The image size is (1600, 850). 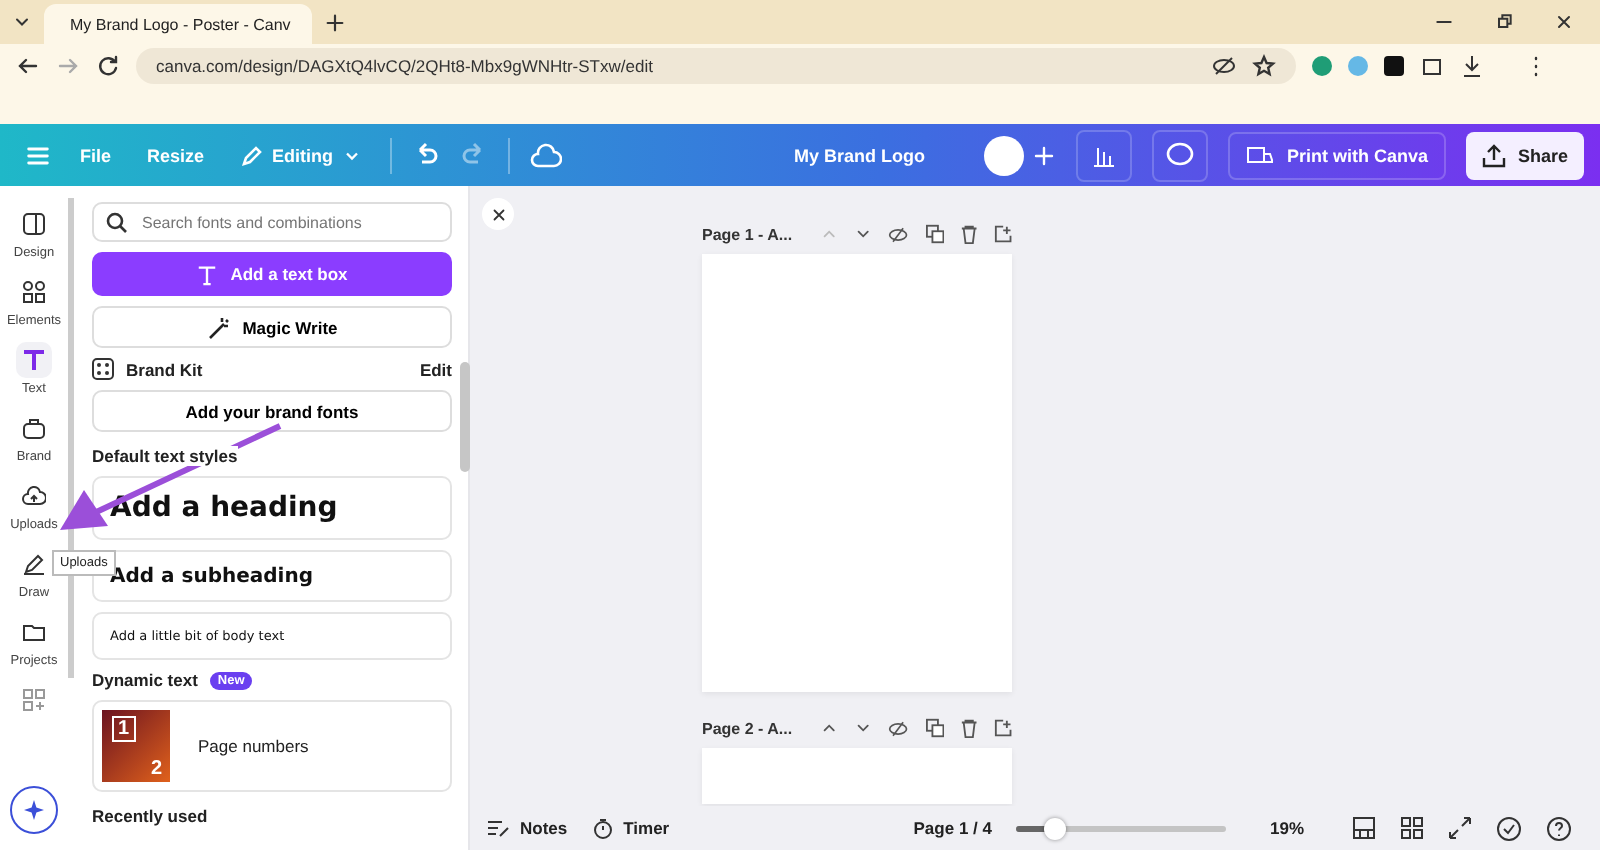 I want to click on address-bar: canva.com/design/DAGXtQ4lvCQ/2QHt8-Mbx9gWNHtr-STxw/edit, so click(x=716, y=66).